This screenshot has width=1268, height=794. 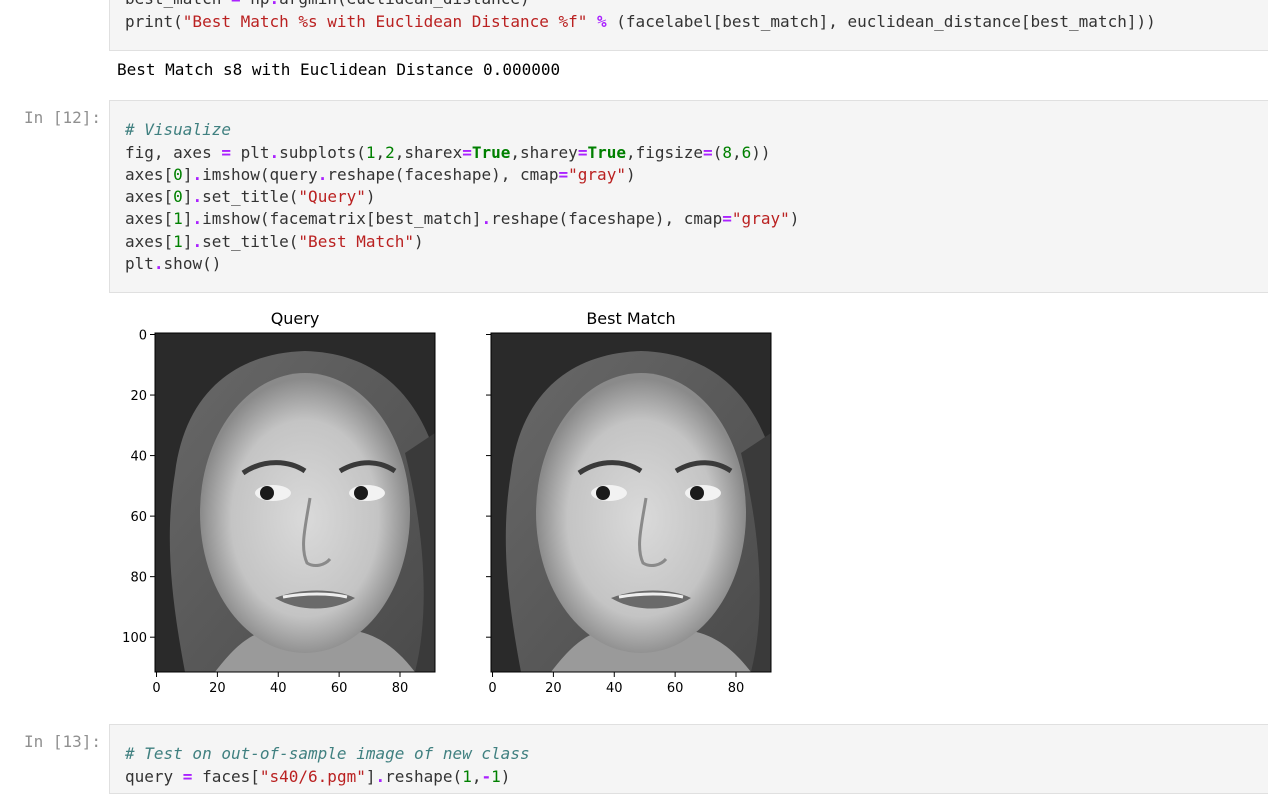 I want to click on cell-prompt: In [12]:, so click(x=62, y=117).